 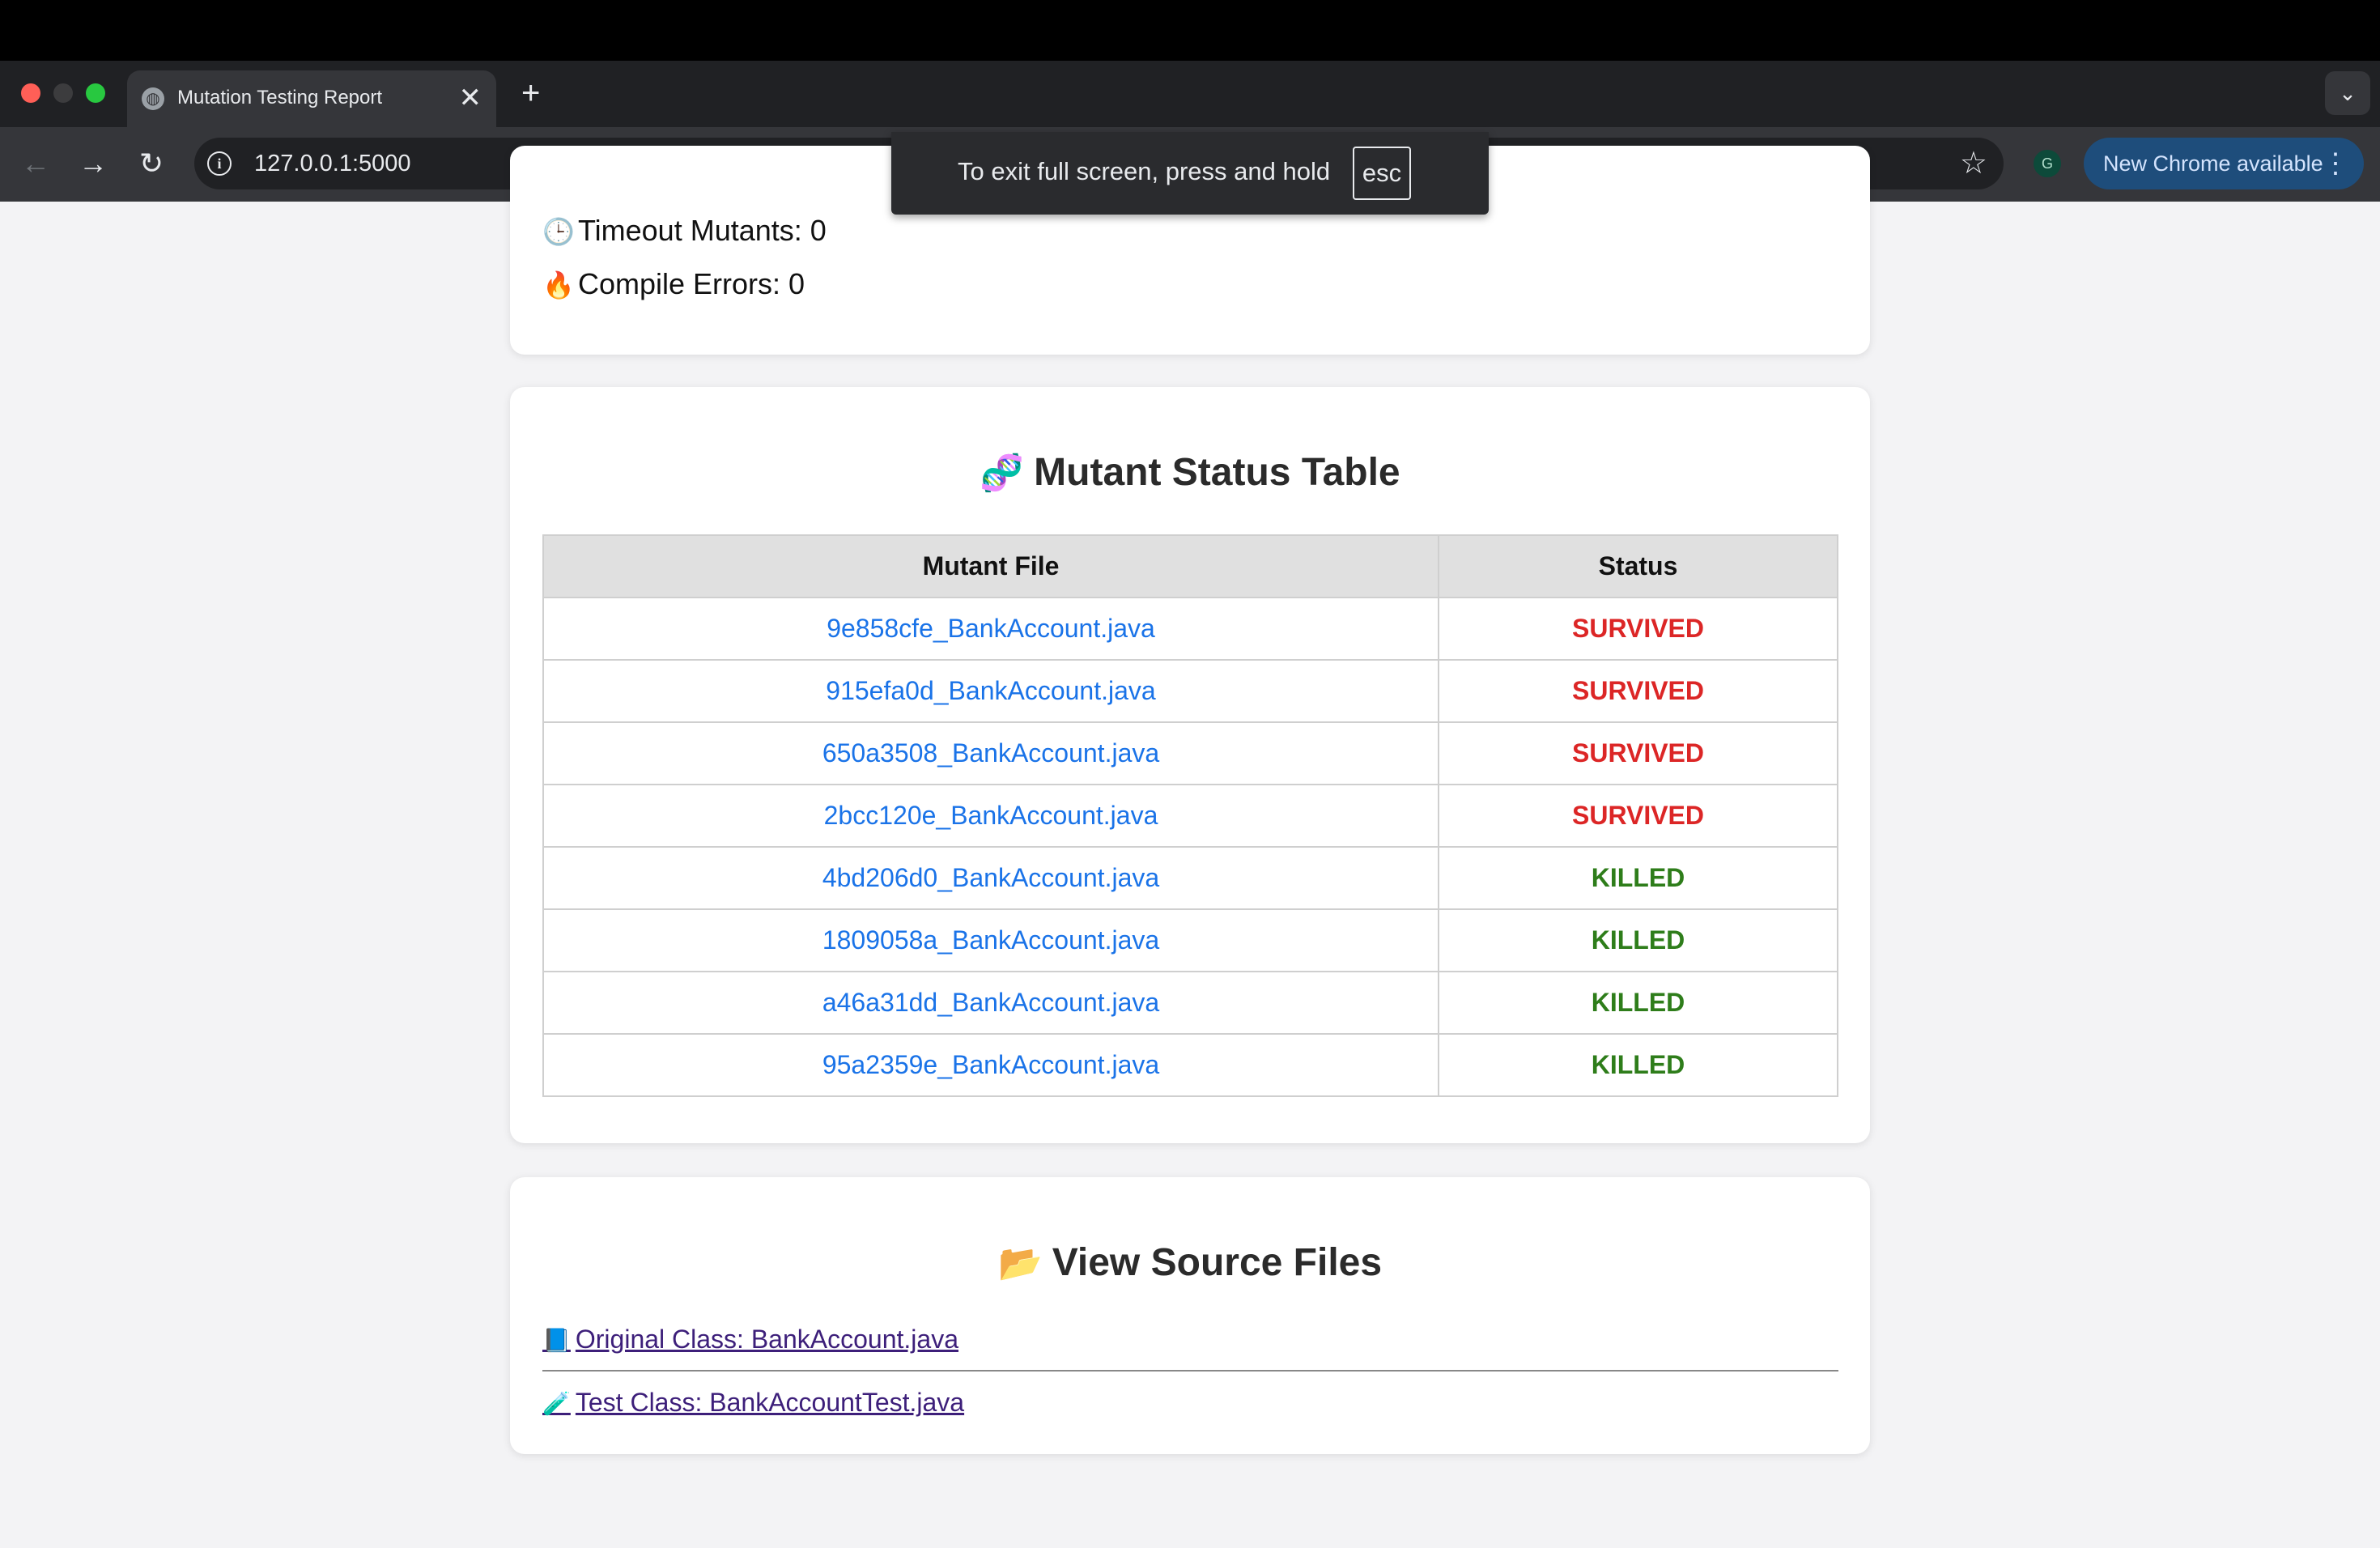 I want to click on timeout-mutants-label: Timeout Mutants: 0, so click(x=703, y=231).